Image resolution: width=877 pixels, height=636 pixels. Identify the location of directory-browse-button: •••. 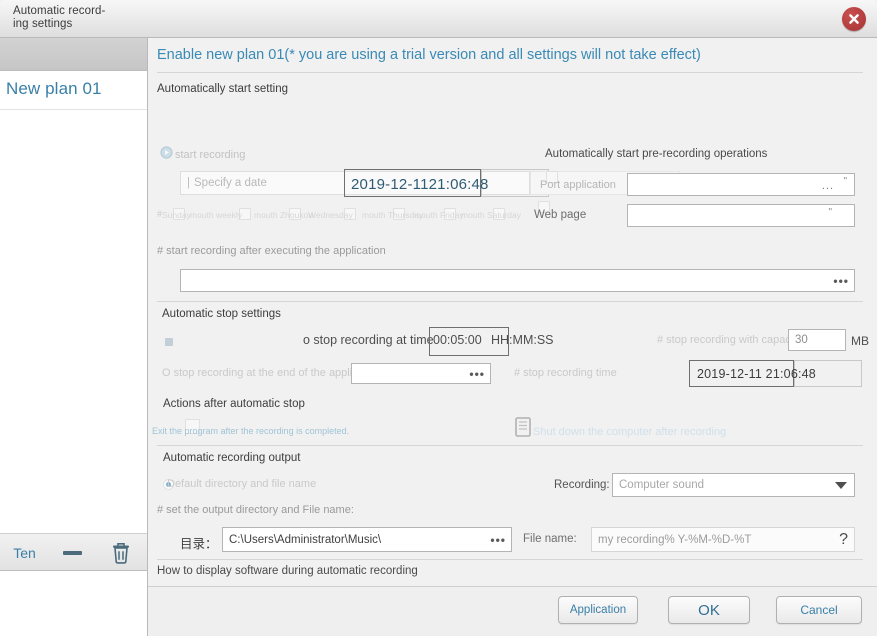
(498, 540).